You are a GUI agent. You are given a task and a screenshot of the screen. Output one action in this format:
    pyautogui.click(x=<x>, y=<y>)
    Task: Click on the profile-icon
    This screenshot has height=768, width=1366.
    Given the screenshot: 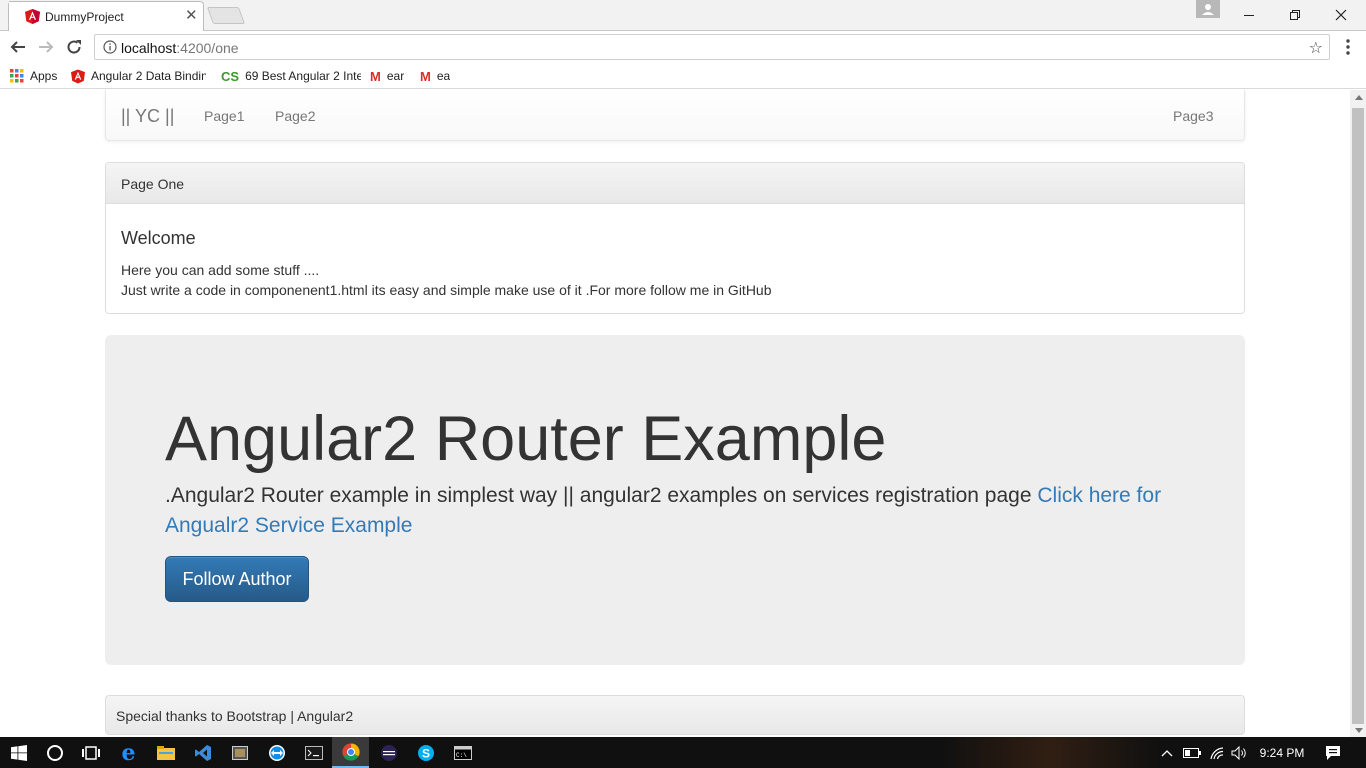 What is the action you would take?
    pyautogui.click(x=1208, y=9)
    